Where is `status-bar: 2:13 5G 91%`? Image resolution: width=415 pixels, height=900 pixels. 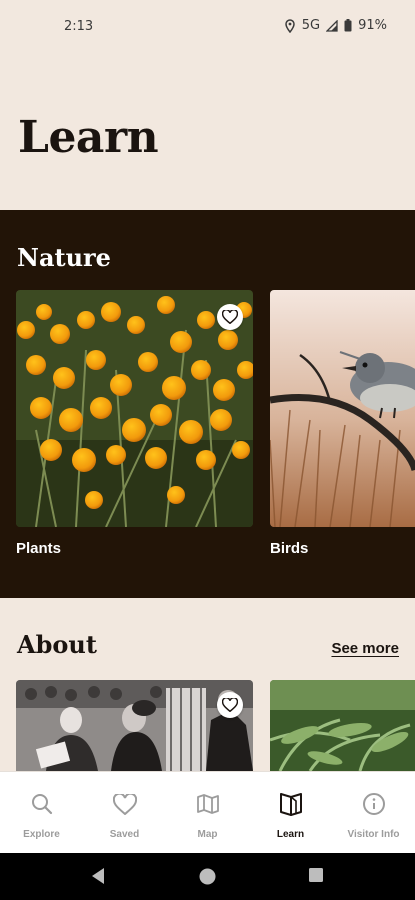
status-bar: 2:13 5G 91% is located at coordinates (207, 27).